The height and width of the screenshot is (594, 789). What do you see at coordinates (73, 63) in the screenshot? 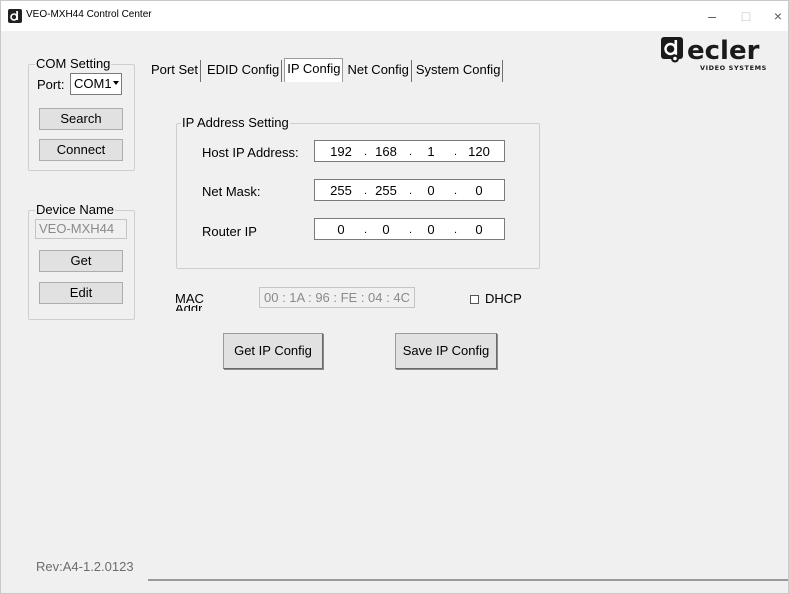
I see `com-setting-label: COM Setting` at bounding box center [73, 63].